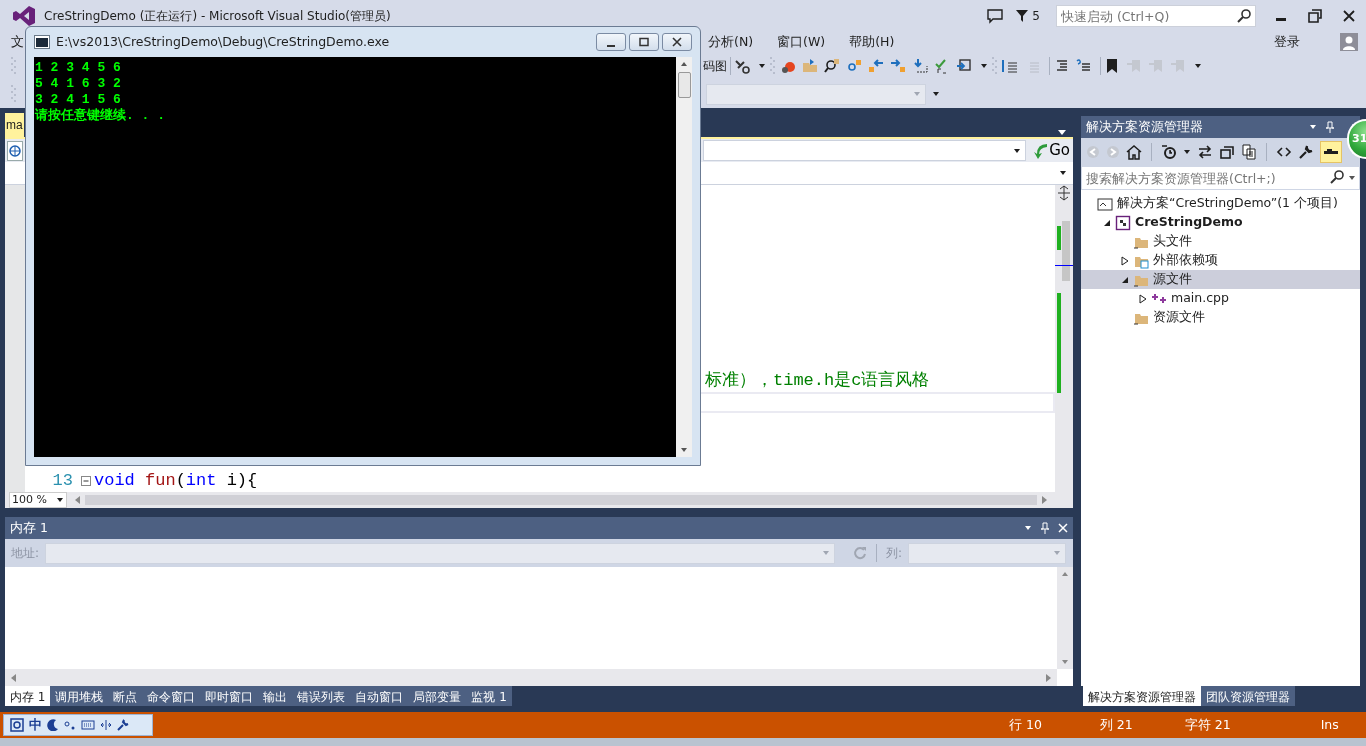  I want to click on tree-item: 外部依赖项, so click(1220, 260).